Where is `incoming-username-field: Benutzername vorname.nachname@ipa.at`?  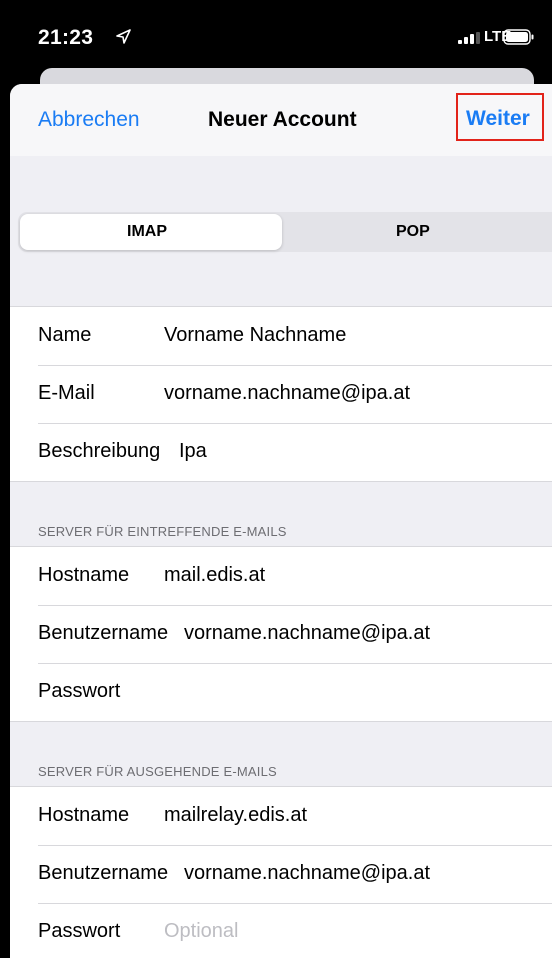 incoming-username-field: Benutzername vorname.nachname@ipa.at is located at coordinates (281, 634).